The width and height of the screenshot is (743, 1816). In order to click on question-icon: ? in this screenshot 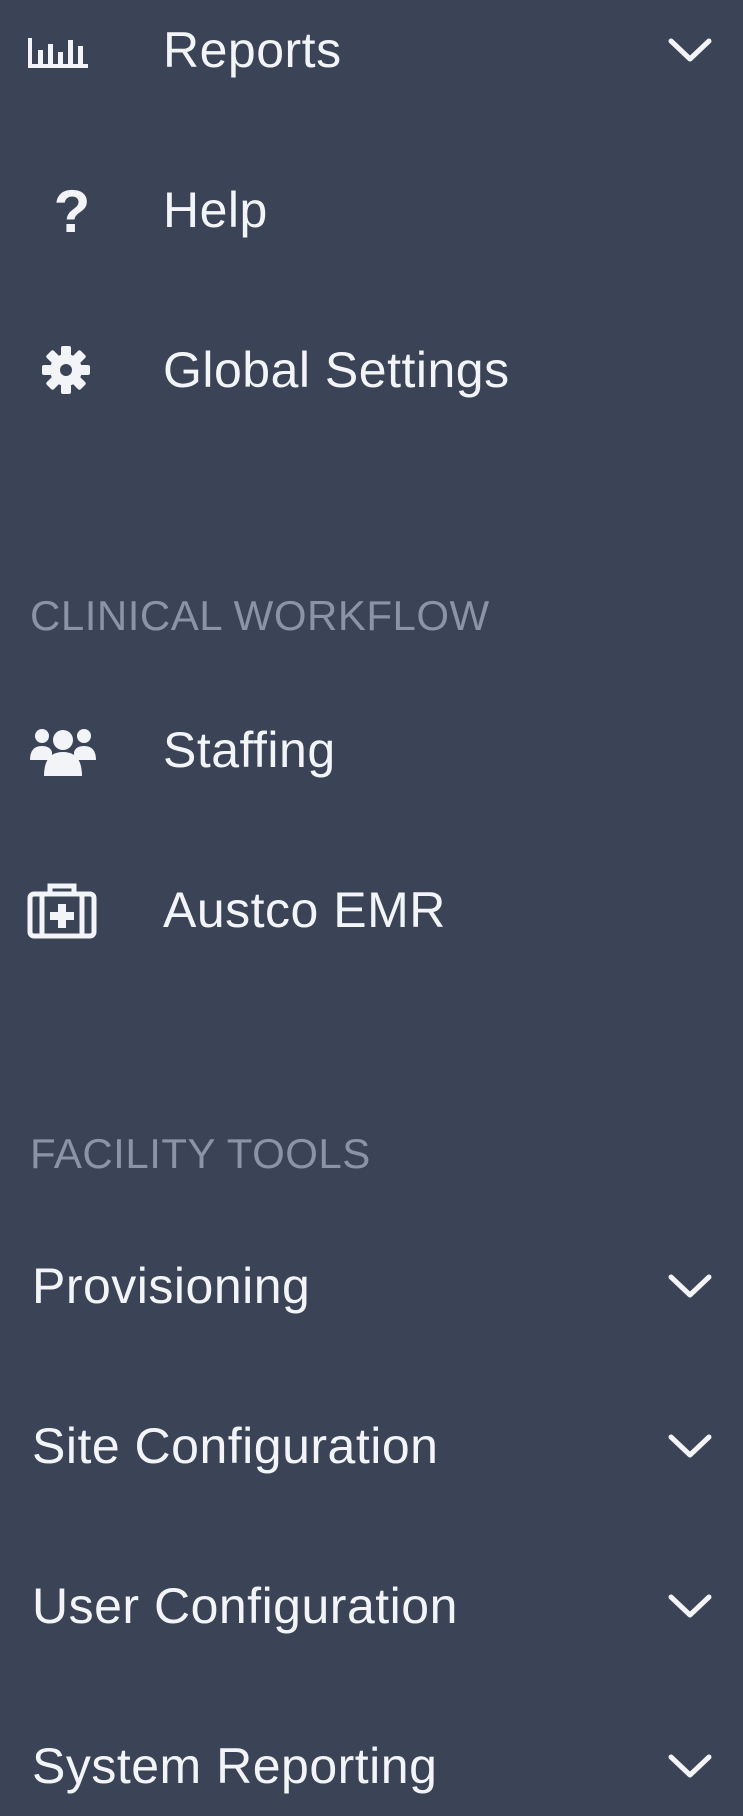, I will do `click(63, 210)`.